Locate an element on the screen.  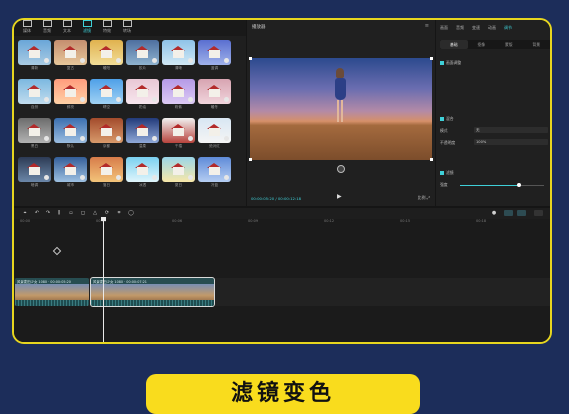
tab-filter: 滤镜 is located at coordinates (87, 27).